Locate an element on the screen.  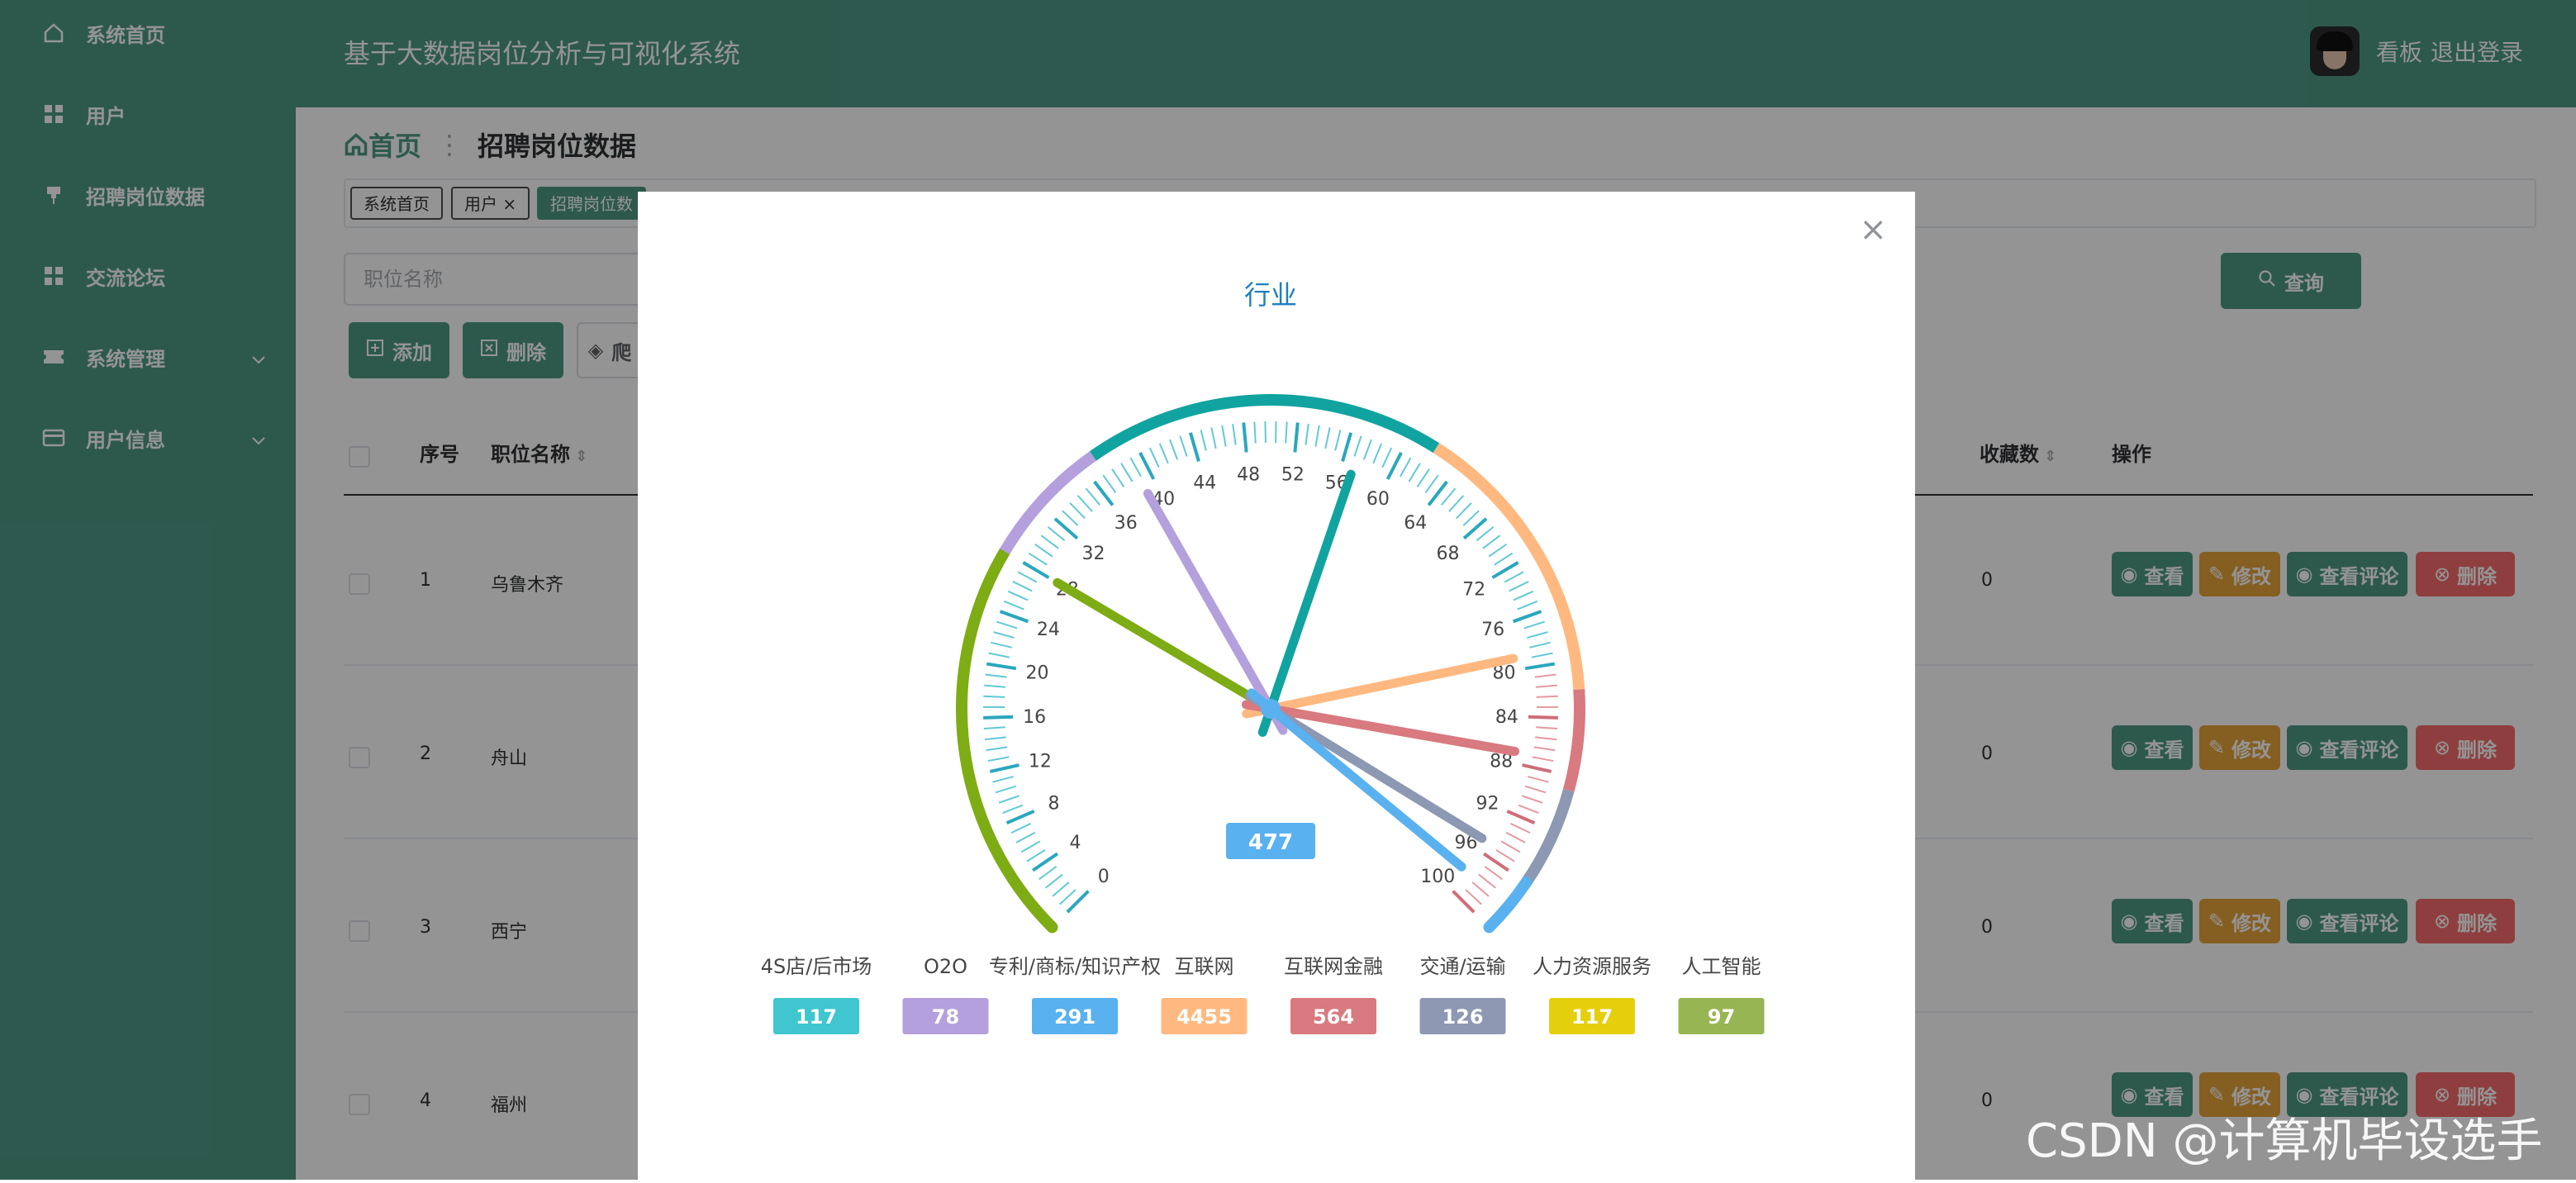
legend-series-name: 交通/运输 is located at coordinates (1462, 966).